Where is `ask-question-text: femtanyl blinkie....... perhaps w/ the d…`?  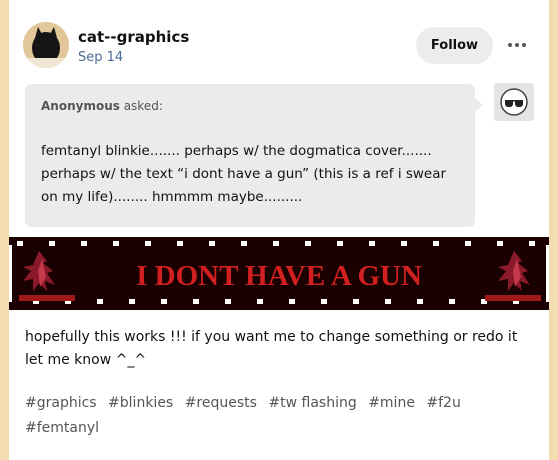
ask-question-text: femtanyl blinkie....... perhaps w/ the d… is located at coordinates (244, 174).